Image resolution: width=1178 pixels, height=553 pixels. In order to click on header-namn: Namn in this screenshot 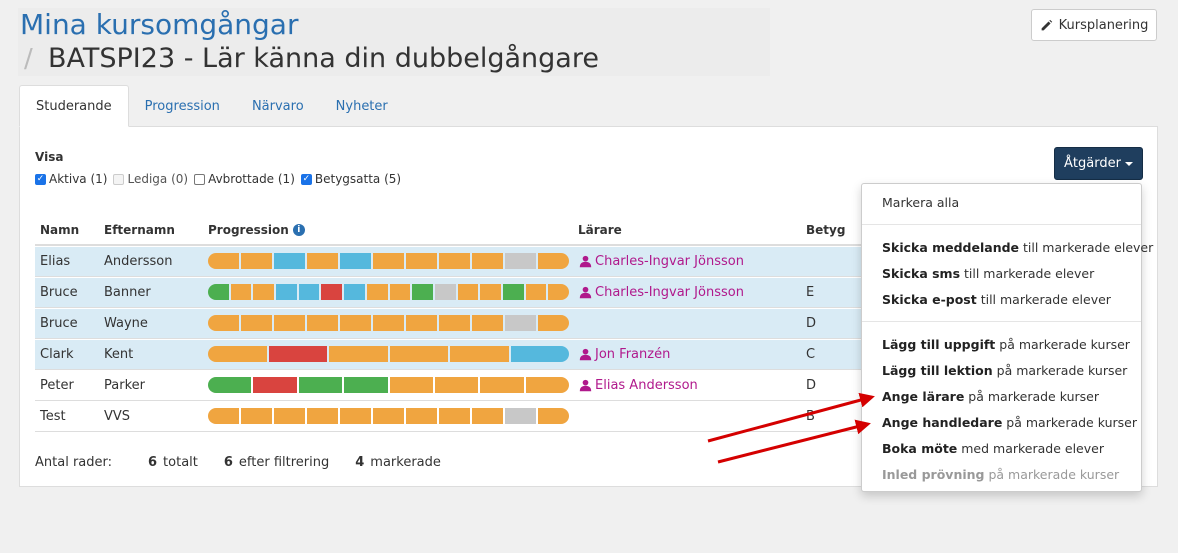, I will do `click(59, 230)`.